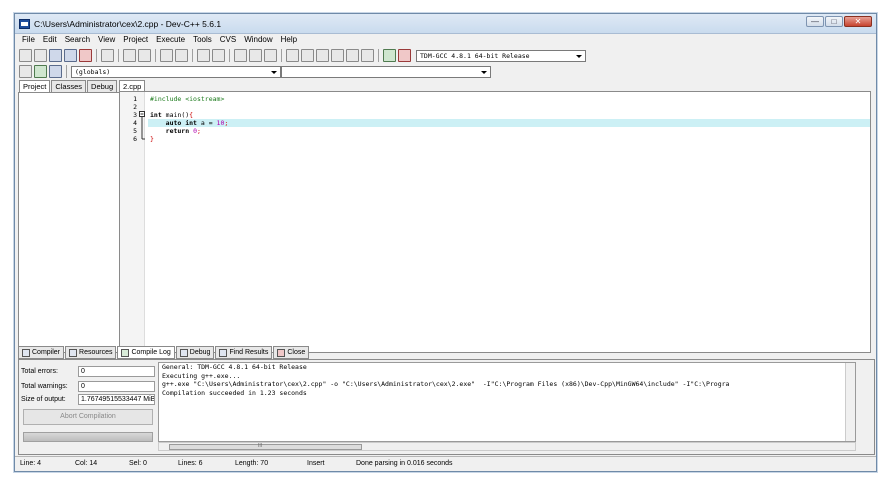  Describe the element at coordinates (337, 55) in the screenshot. I see `rebuild-icon` at that location.